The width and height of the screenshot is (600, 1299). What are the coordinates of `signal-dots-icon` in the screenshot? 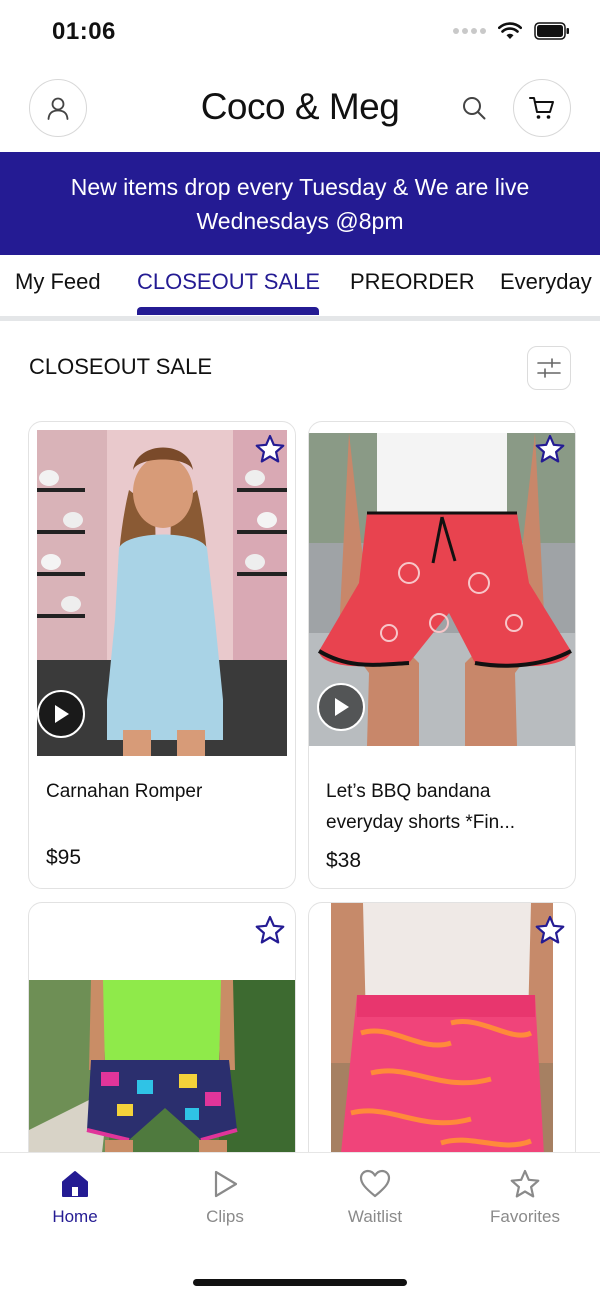 It's located at (469, 31).